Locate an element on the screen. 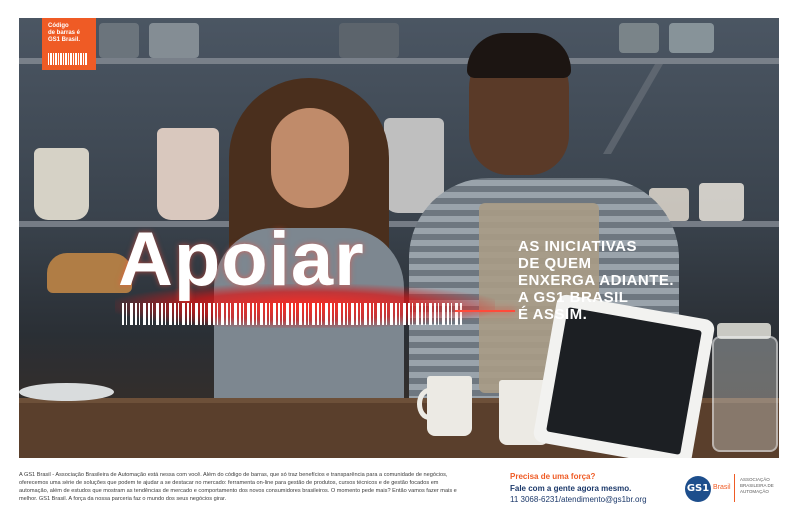  cta-line: Fale com a gente agora mesmo. is located at coordinates (571, 488).